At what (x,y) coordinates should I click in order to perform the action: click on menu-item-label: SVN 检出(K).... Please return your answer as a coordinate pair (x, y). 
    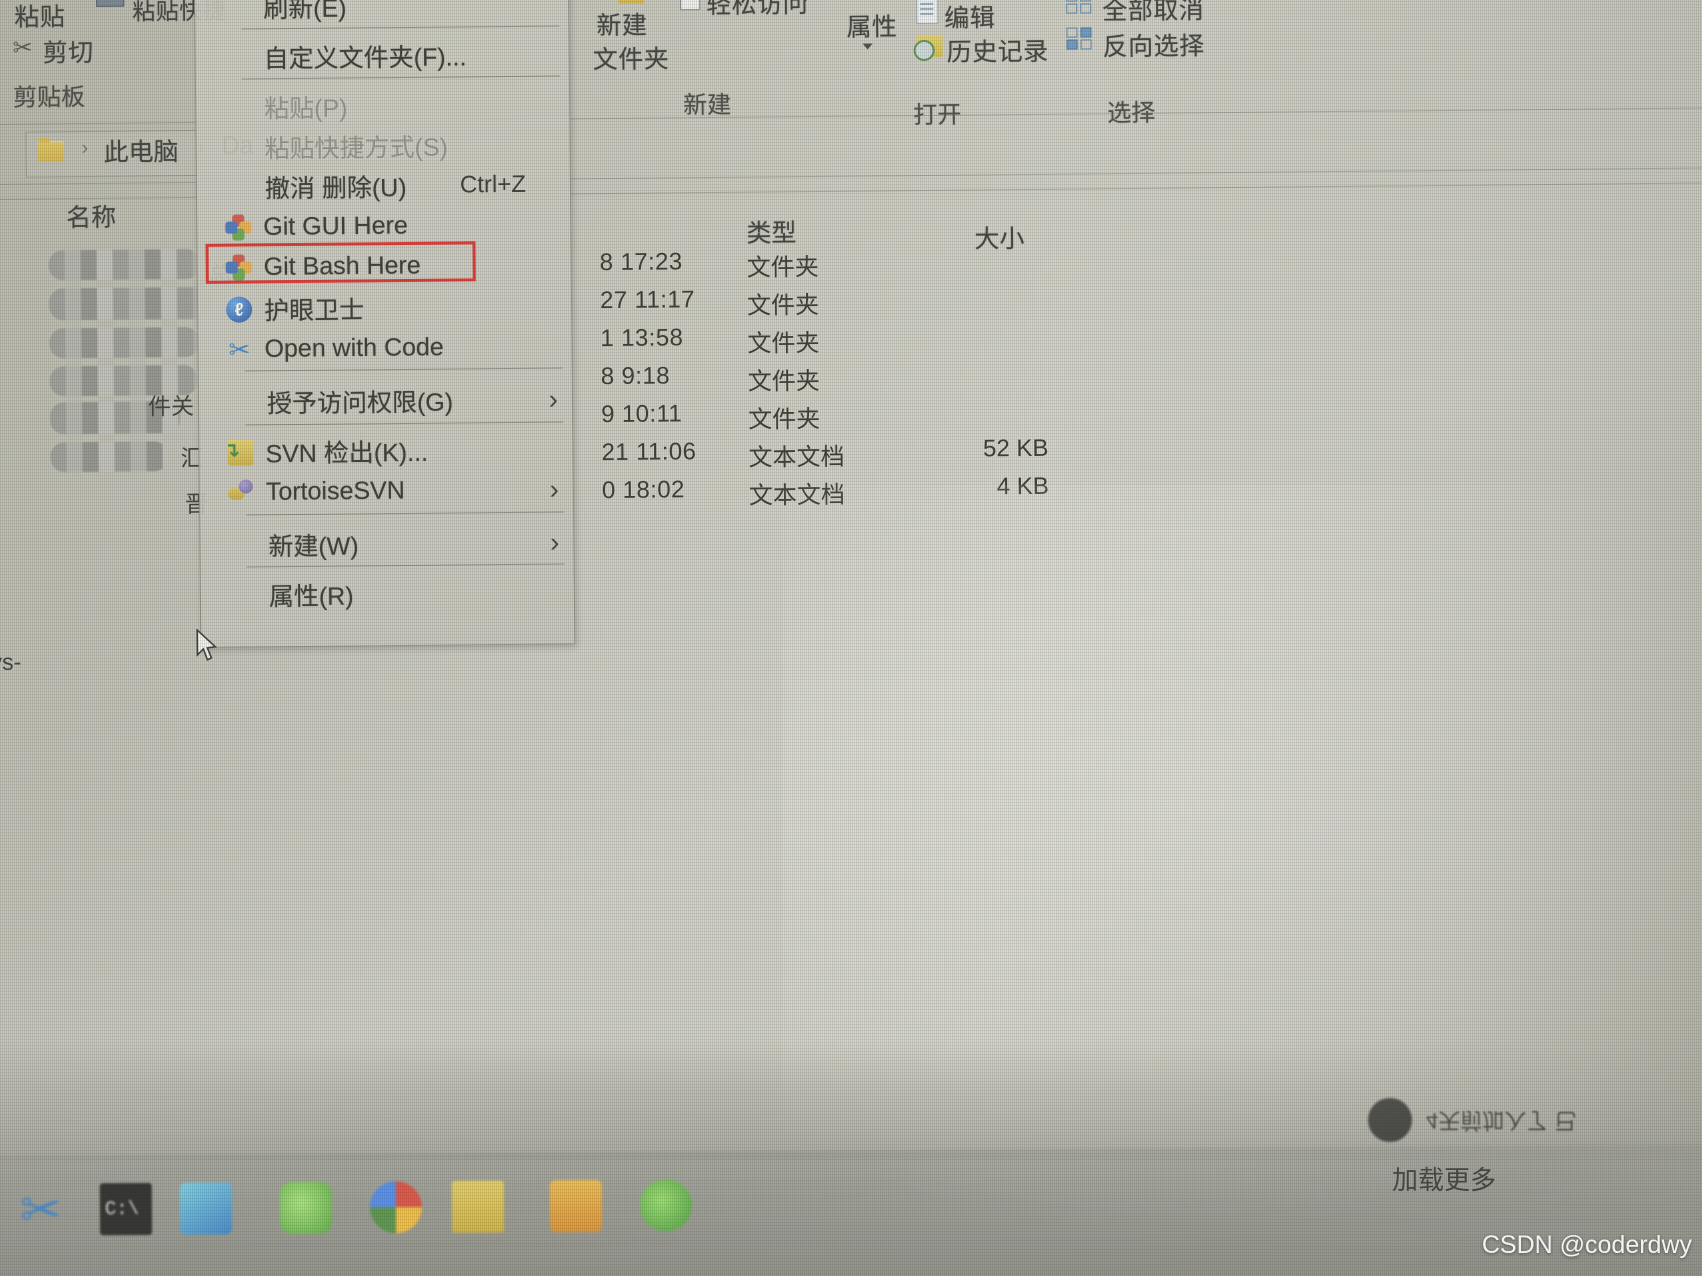
    Looking at the image, I should click on (347, 453).